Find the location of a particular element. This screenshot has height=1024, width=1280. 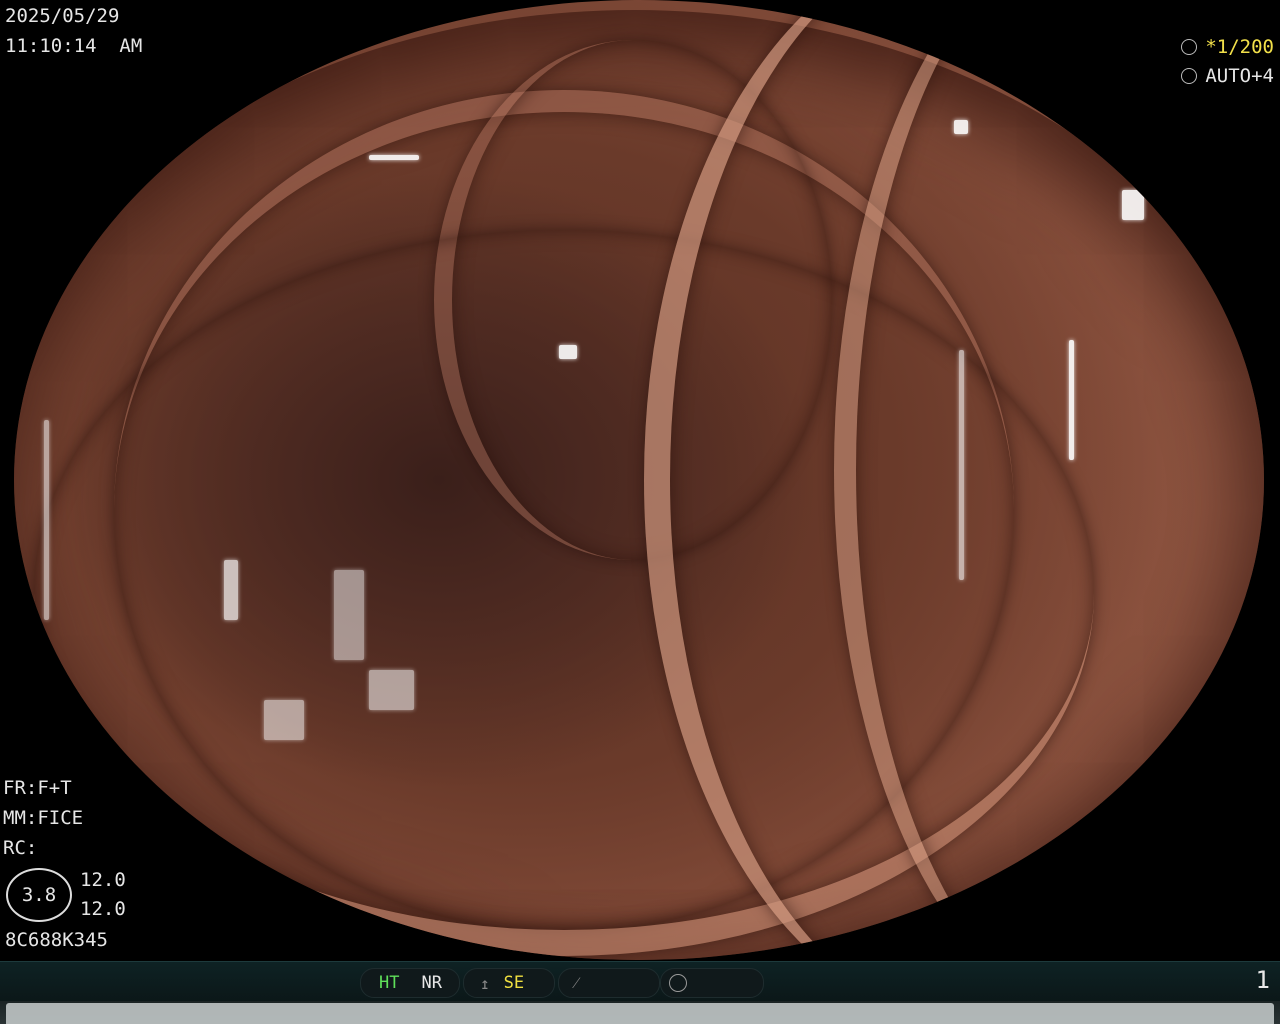

se-indicator: ↥ SE is located at coordinates (509, 983).